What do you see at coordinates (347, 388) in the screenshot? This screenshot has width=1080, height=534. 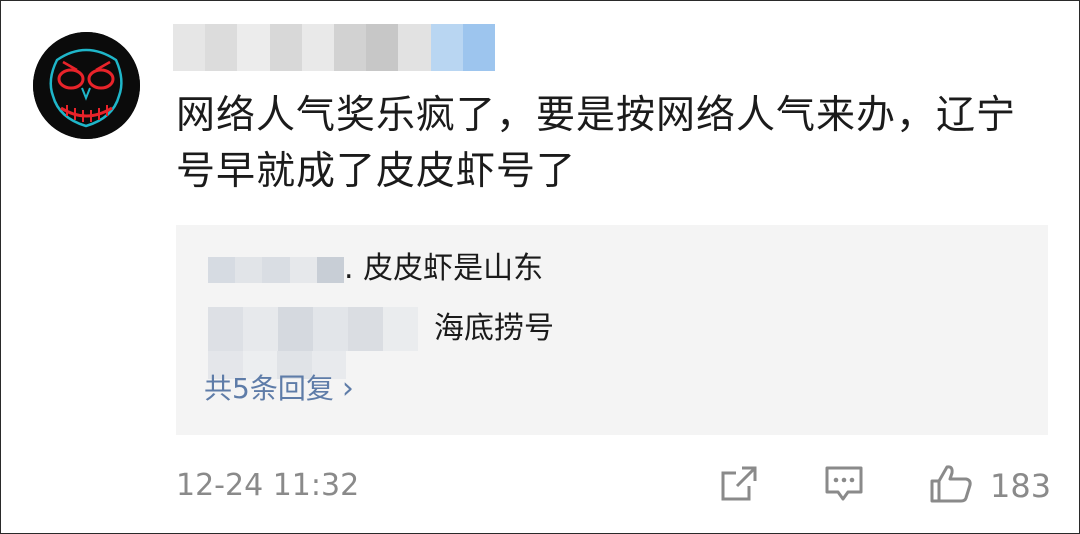 I see `chevron-right-icon: ›` at bounding box center [347, 388].